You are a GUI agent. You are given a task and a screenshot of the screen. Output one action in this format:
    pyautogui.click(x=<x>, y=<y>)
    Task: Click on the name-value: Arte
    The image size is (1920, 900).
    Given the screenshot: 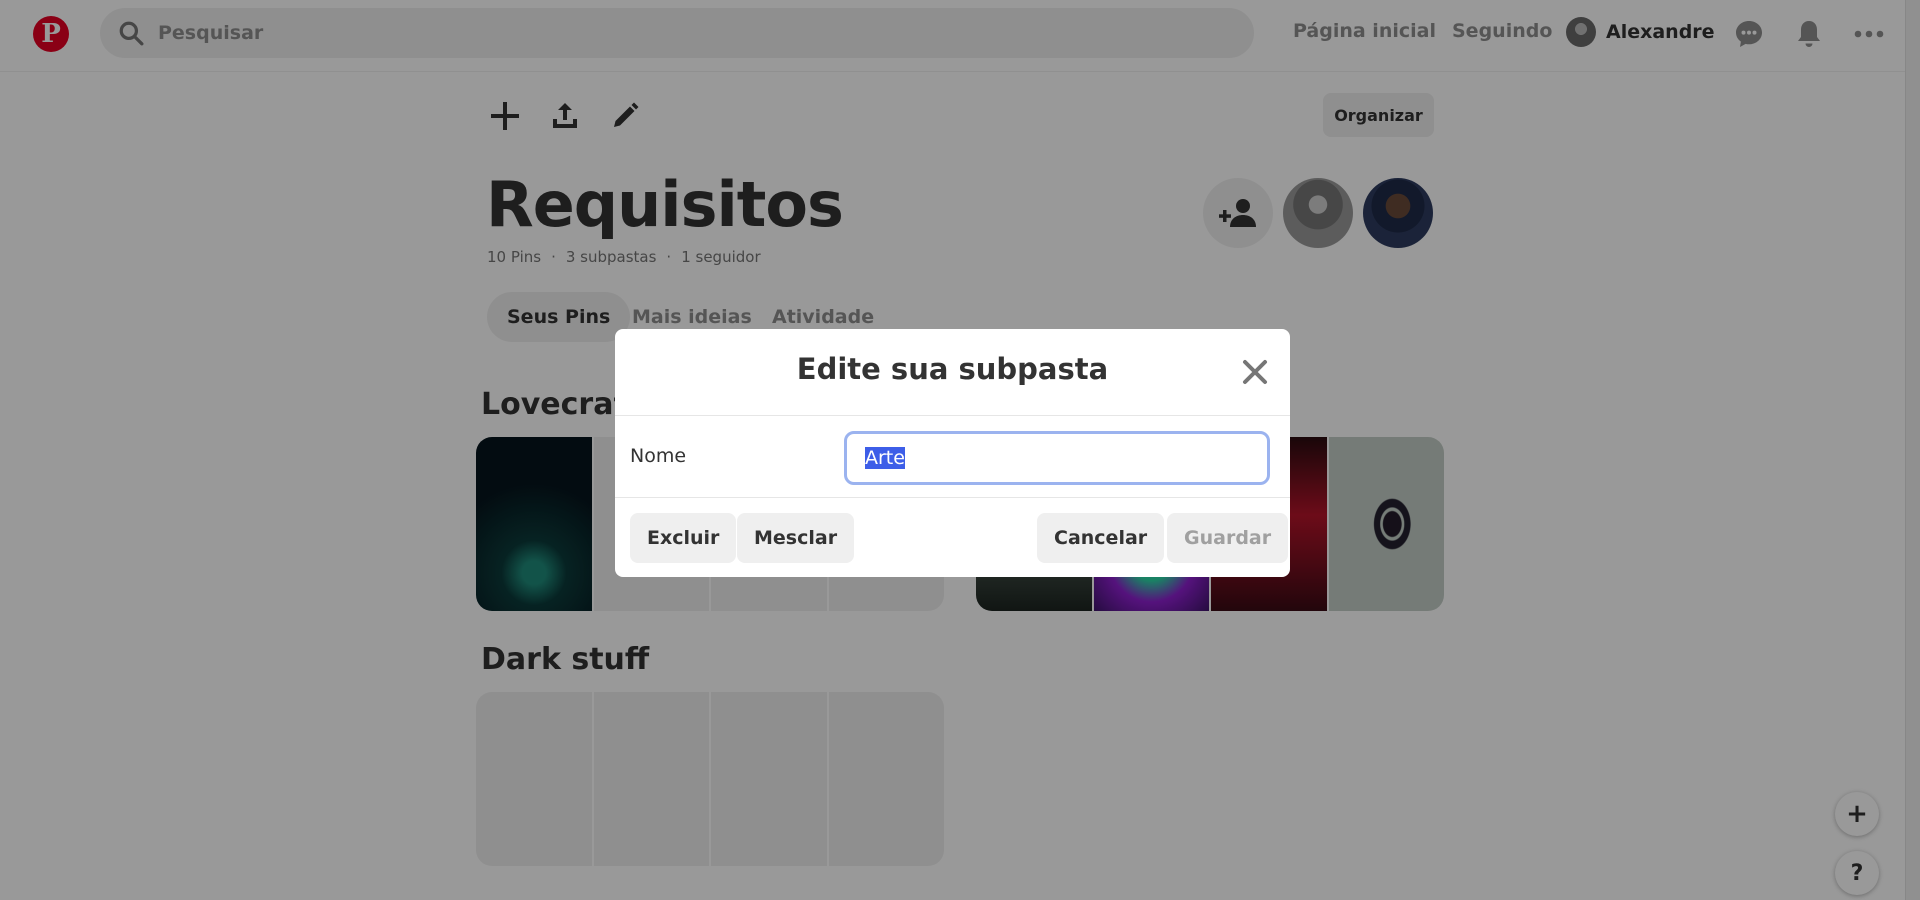 What is the action you would take?
    pyautogui.click(x=885, y=458)
    